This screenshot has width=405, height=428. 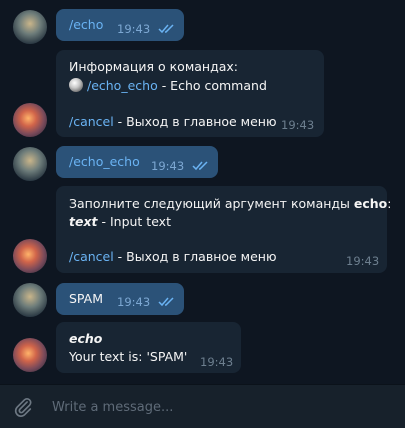 I want to click on message-body: Your text is: 'SPAM', so click(x=128, y=356).